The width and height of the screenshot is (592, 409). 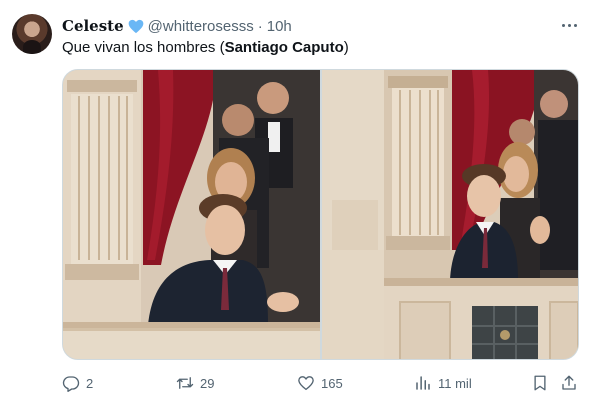 What do you see at coordinates (32, 34) in the screenshot?
I see `author-avatar` at bounding box center [32, 34].